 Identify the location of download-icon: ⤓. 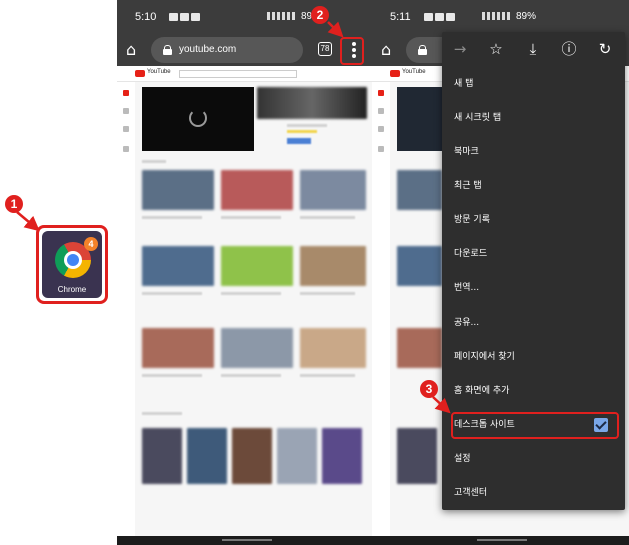
(533, 49).